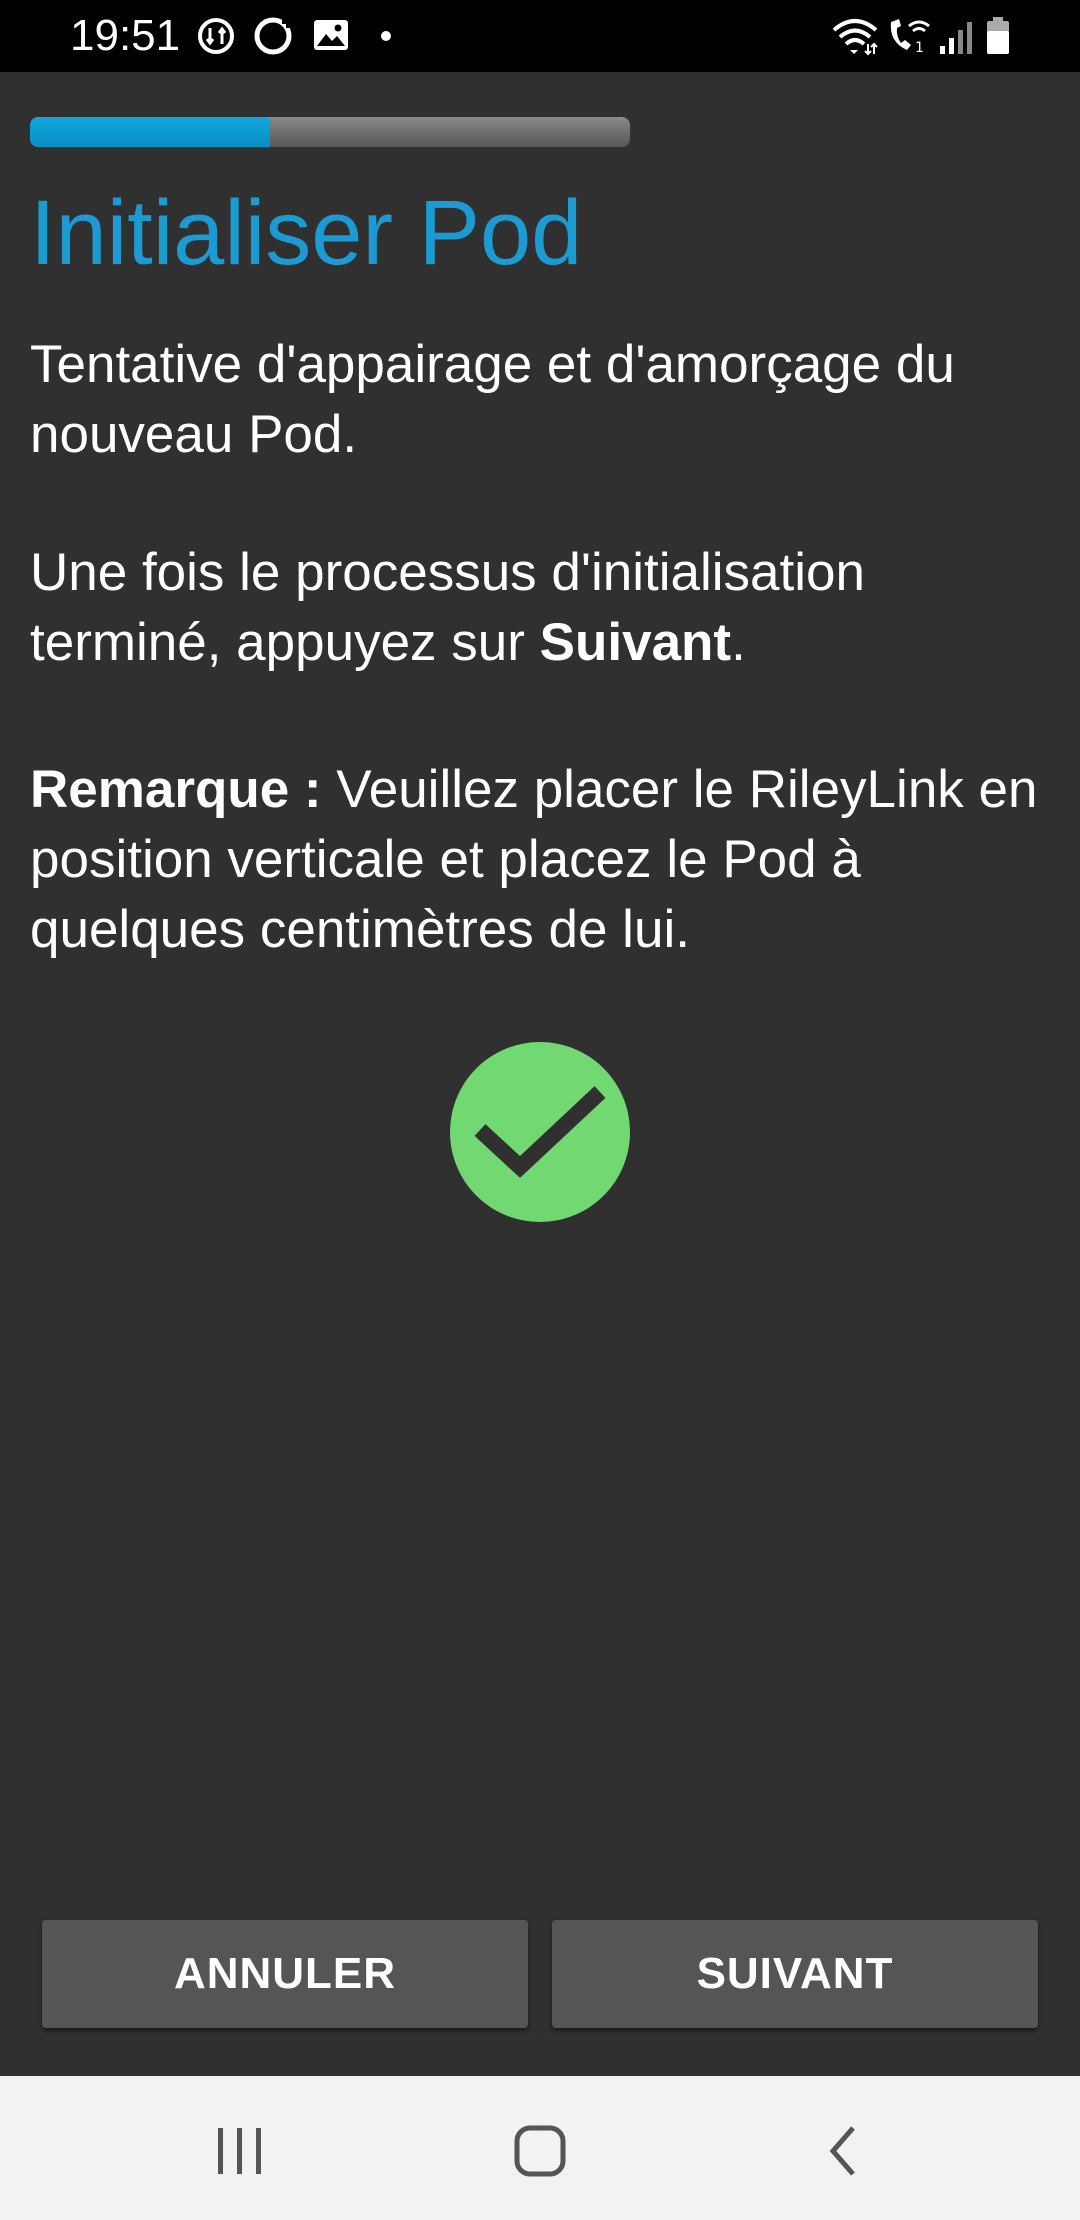 This screenshot has height=2220, width=1080. Describe the element at coordinates (843, 2151) in the screenshot. I see `back-icon` at that location.